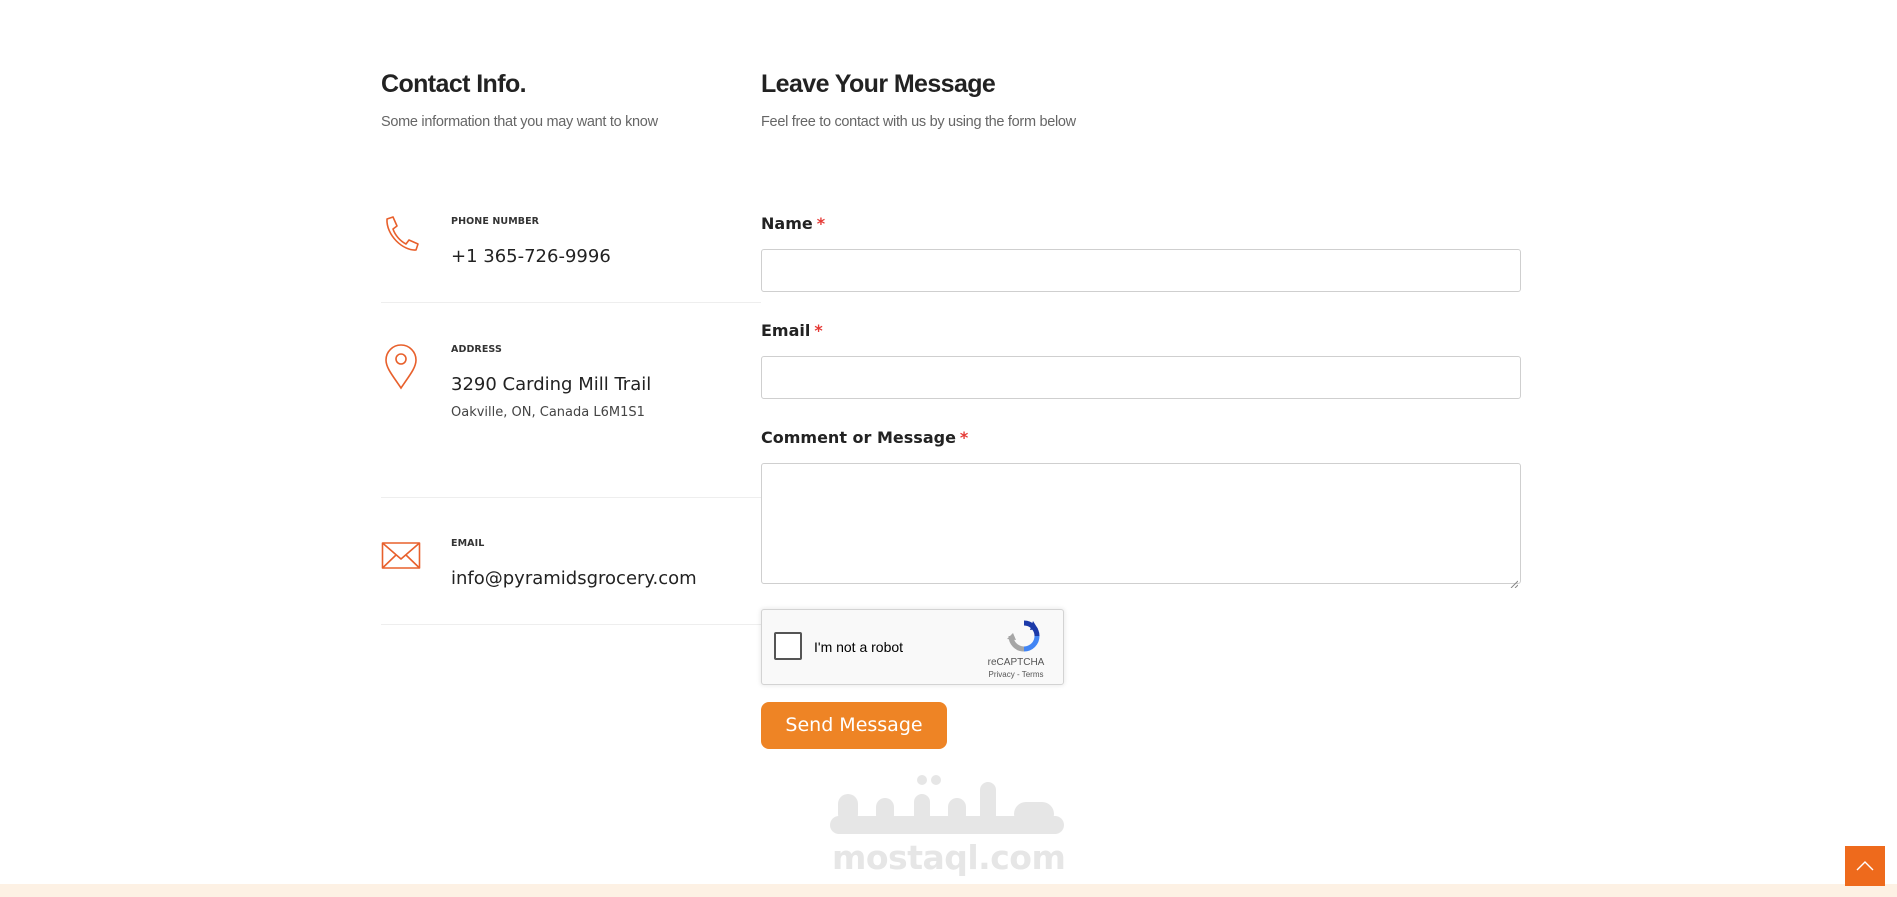  What do you see at coordinates (495, 221) in the screenshot?
I see `phone-label: PHONE NUMBER` at bounding box center [495, 221].